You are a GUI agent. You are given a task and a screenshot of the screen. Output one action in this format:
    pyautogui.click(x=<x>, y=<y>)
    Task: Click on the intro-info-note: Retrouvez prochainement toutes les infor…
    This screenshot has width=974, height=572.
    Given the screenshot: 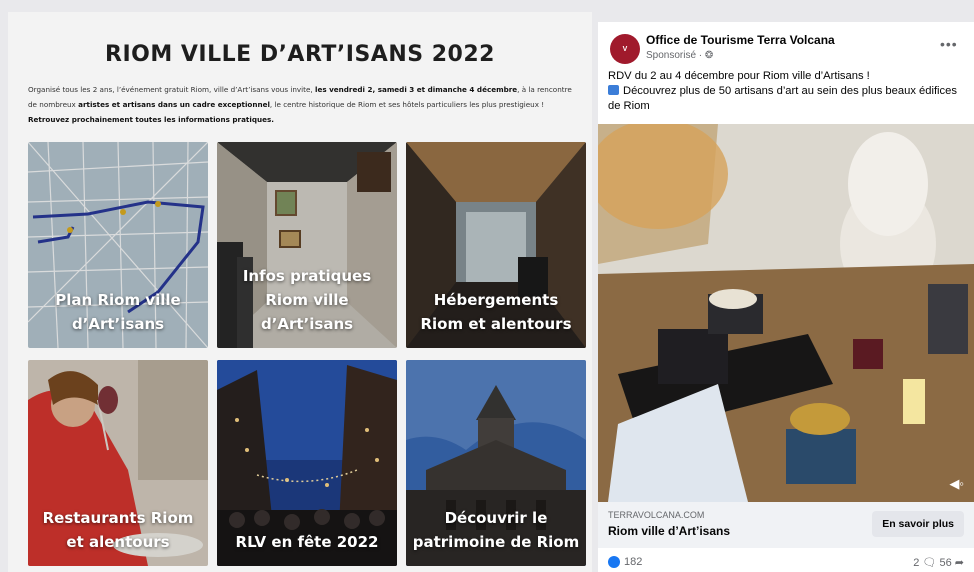 What is the action you would take?
    pyautogui.click(x=151, y=119)
    